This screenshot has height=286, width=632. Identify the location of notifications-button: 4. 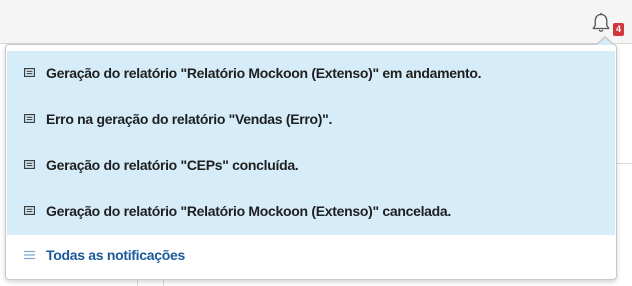
(610, 24).